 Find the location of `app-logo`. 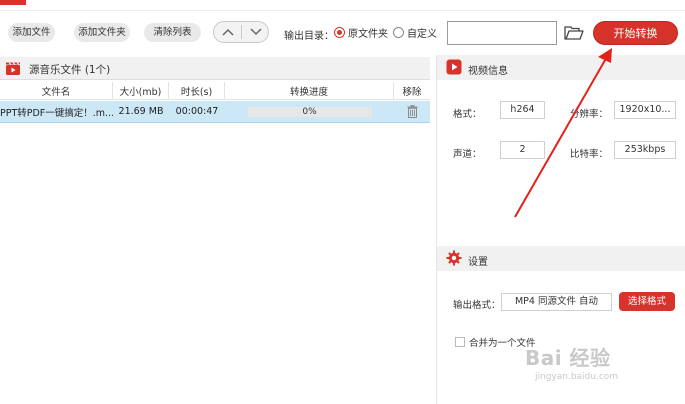

app-logo is located at coordinates (13, 2).